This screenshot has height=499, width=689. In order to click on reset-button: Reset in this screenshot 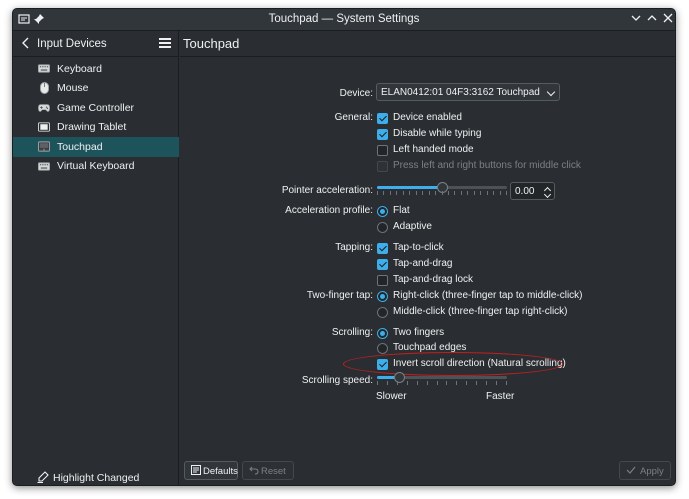, I will do `click(268, 470)`.